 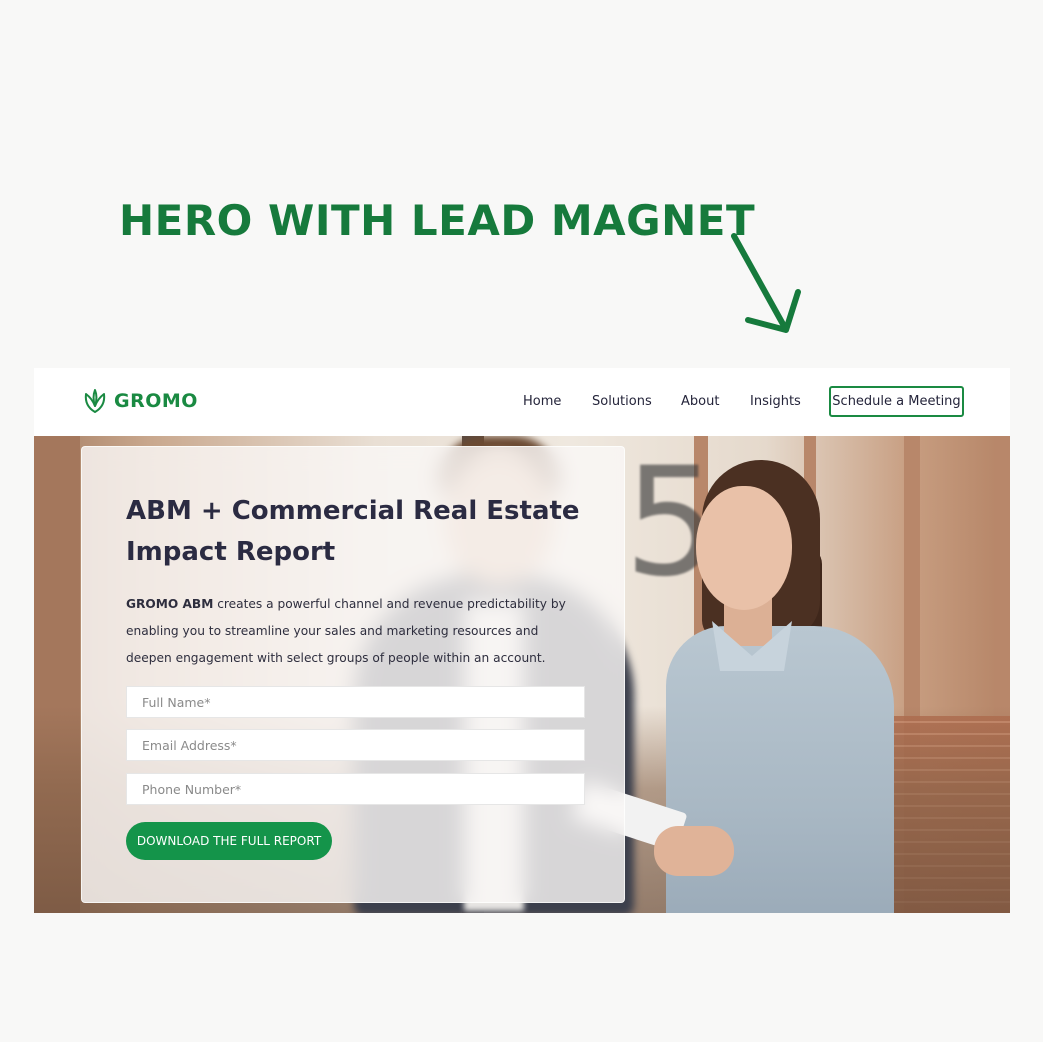 What do you see at coordinates (229, 841) in the screenshot?
I see `download-report-button: DOWNLOAD THE FULL REPORT` at bounding box center [229, 841].